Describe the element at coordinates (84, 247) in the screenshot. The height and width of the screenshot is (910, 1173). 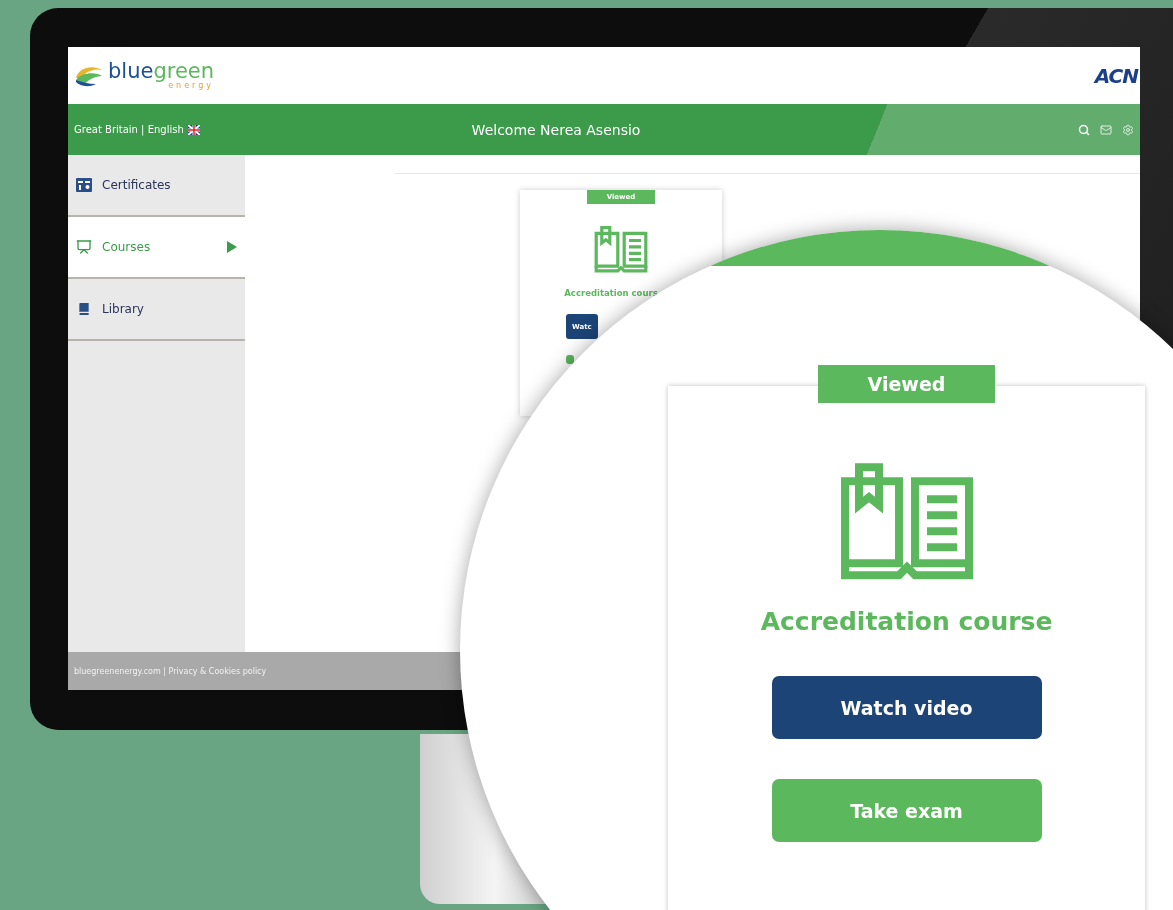
I see `presentation-board-icon` at that location.